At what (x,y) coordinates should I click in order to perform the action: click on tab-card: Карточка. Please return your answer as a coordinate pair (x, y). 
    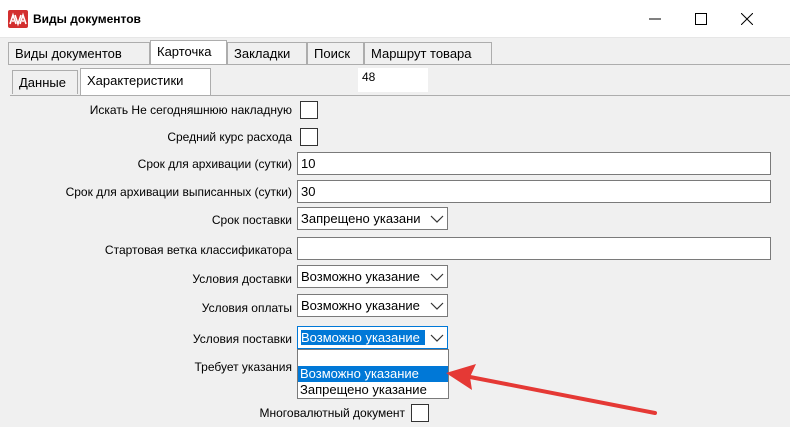
    Looking at the image, I should click on (188, 52).